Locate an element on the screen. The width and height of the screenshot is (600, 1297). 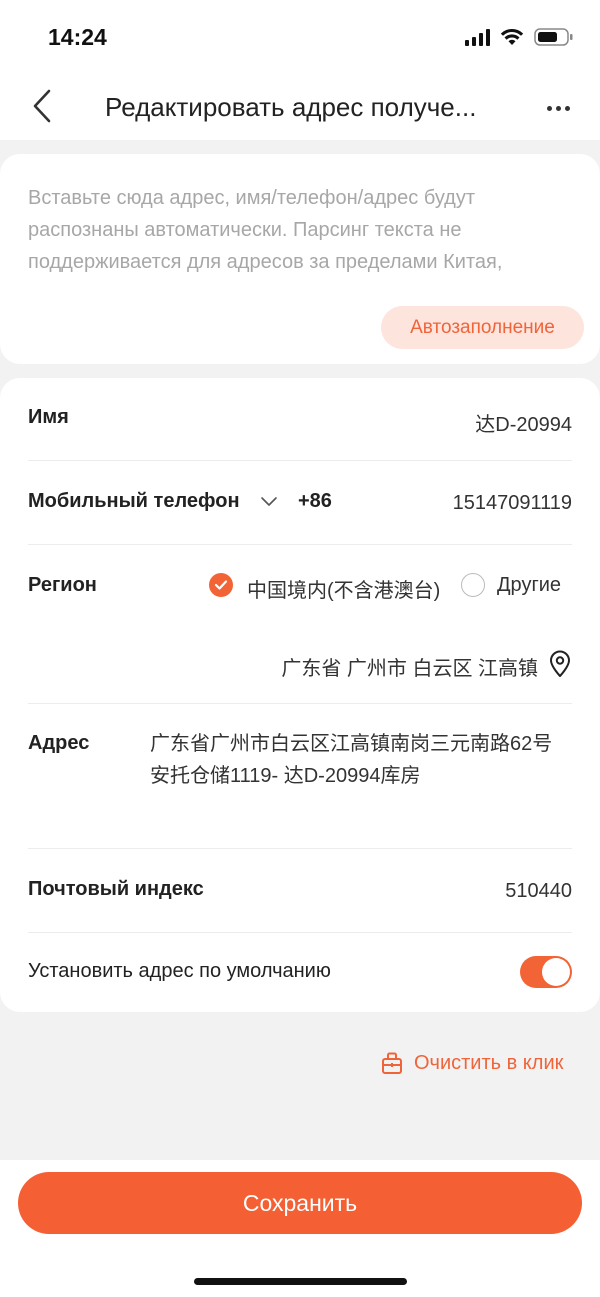
wifi-icon is located at coordinates (512, 36).